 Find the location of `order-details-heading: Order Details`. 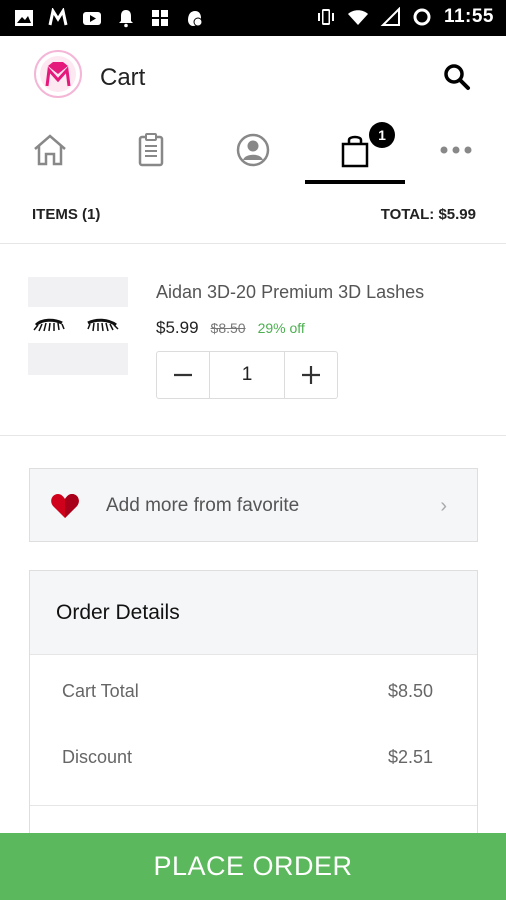

order-details-heading: Order Details is located at coordinates (118, 612).